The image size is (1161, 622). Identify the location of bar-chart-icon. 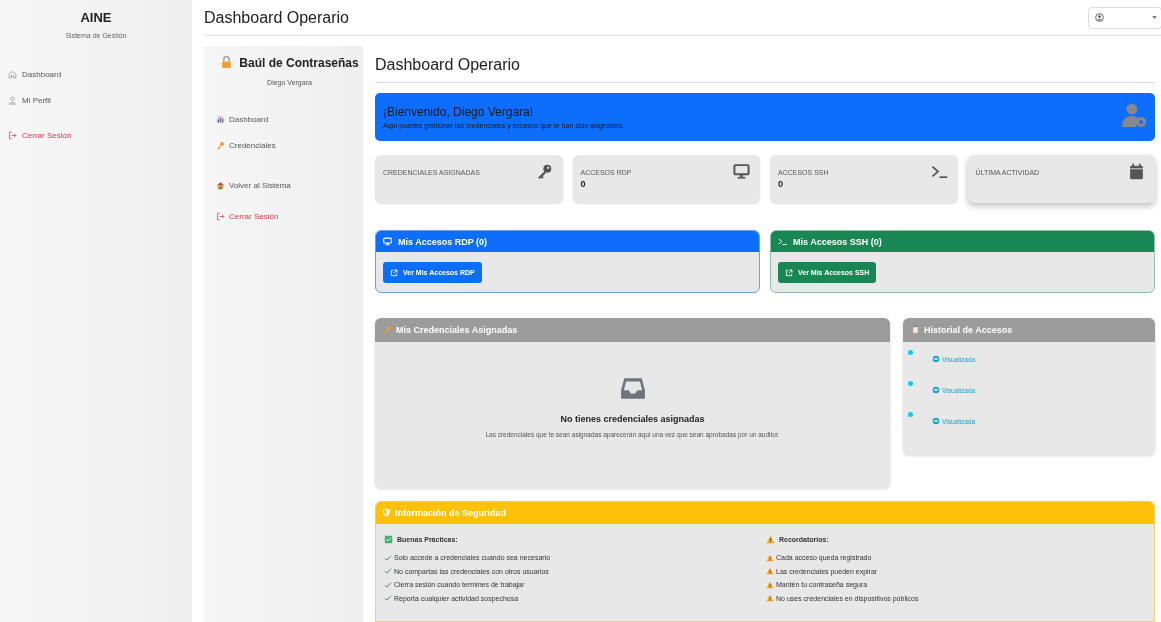
(220, 119).